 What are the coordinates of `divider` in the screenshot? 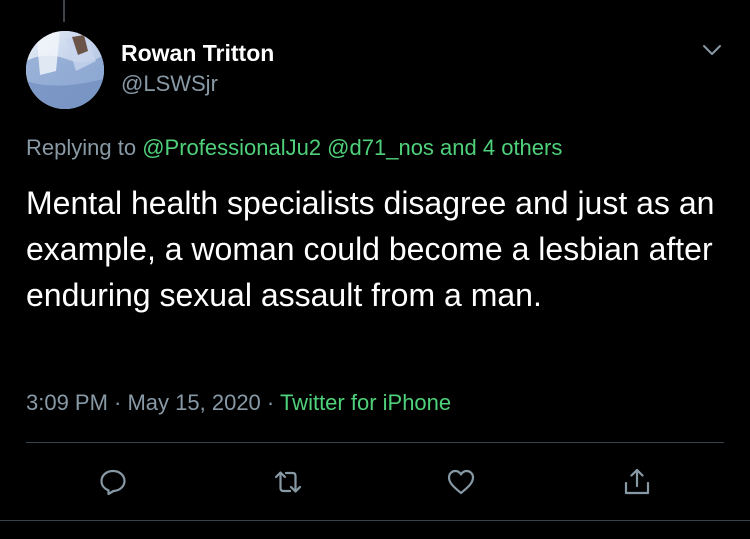 It's located at (375, 442).